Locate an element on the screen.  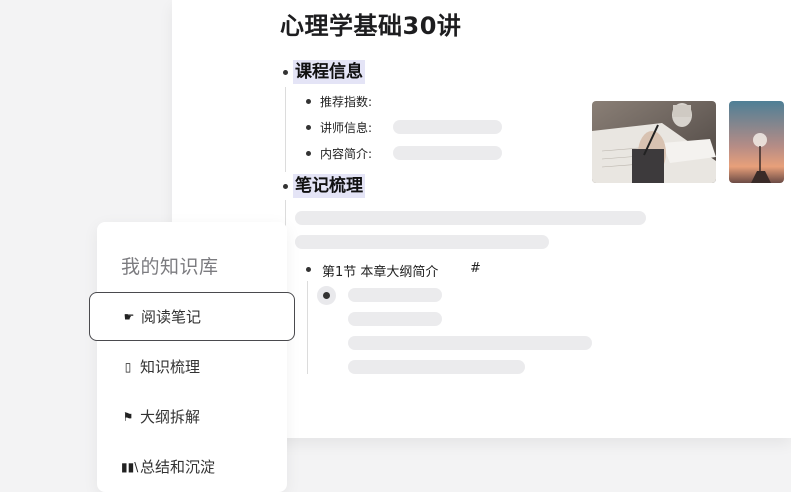
section-guide-line is located at coordinates (285, 129).